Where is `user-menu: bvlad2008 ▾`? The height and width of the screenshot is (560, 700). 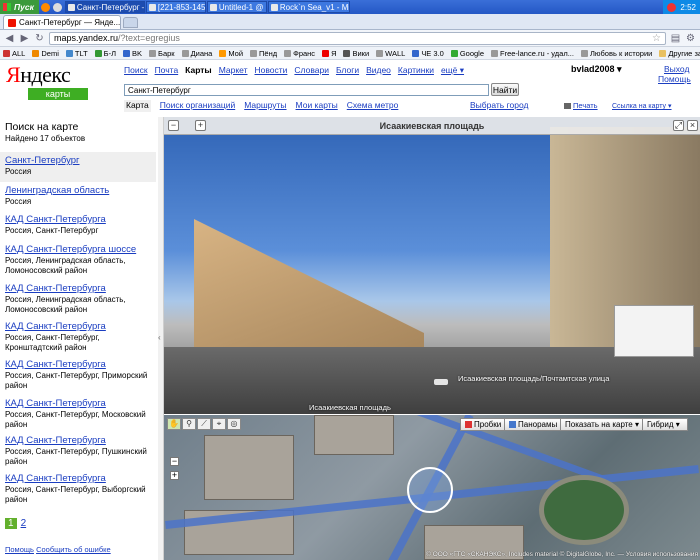
user-menu: bvlad2008 ▾ is located at coordinates (596, 69).